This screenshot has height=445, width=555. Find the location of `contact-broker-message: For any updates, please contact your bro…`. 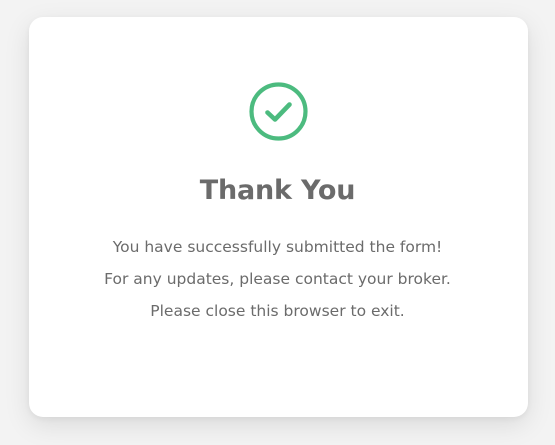

contact-broker-message: For any updates, please contact your bro… is located at coordinates (277, 279).